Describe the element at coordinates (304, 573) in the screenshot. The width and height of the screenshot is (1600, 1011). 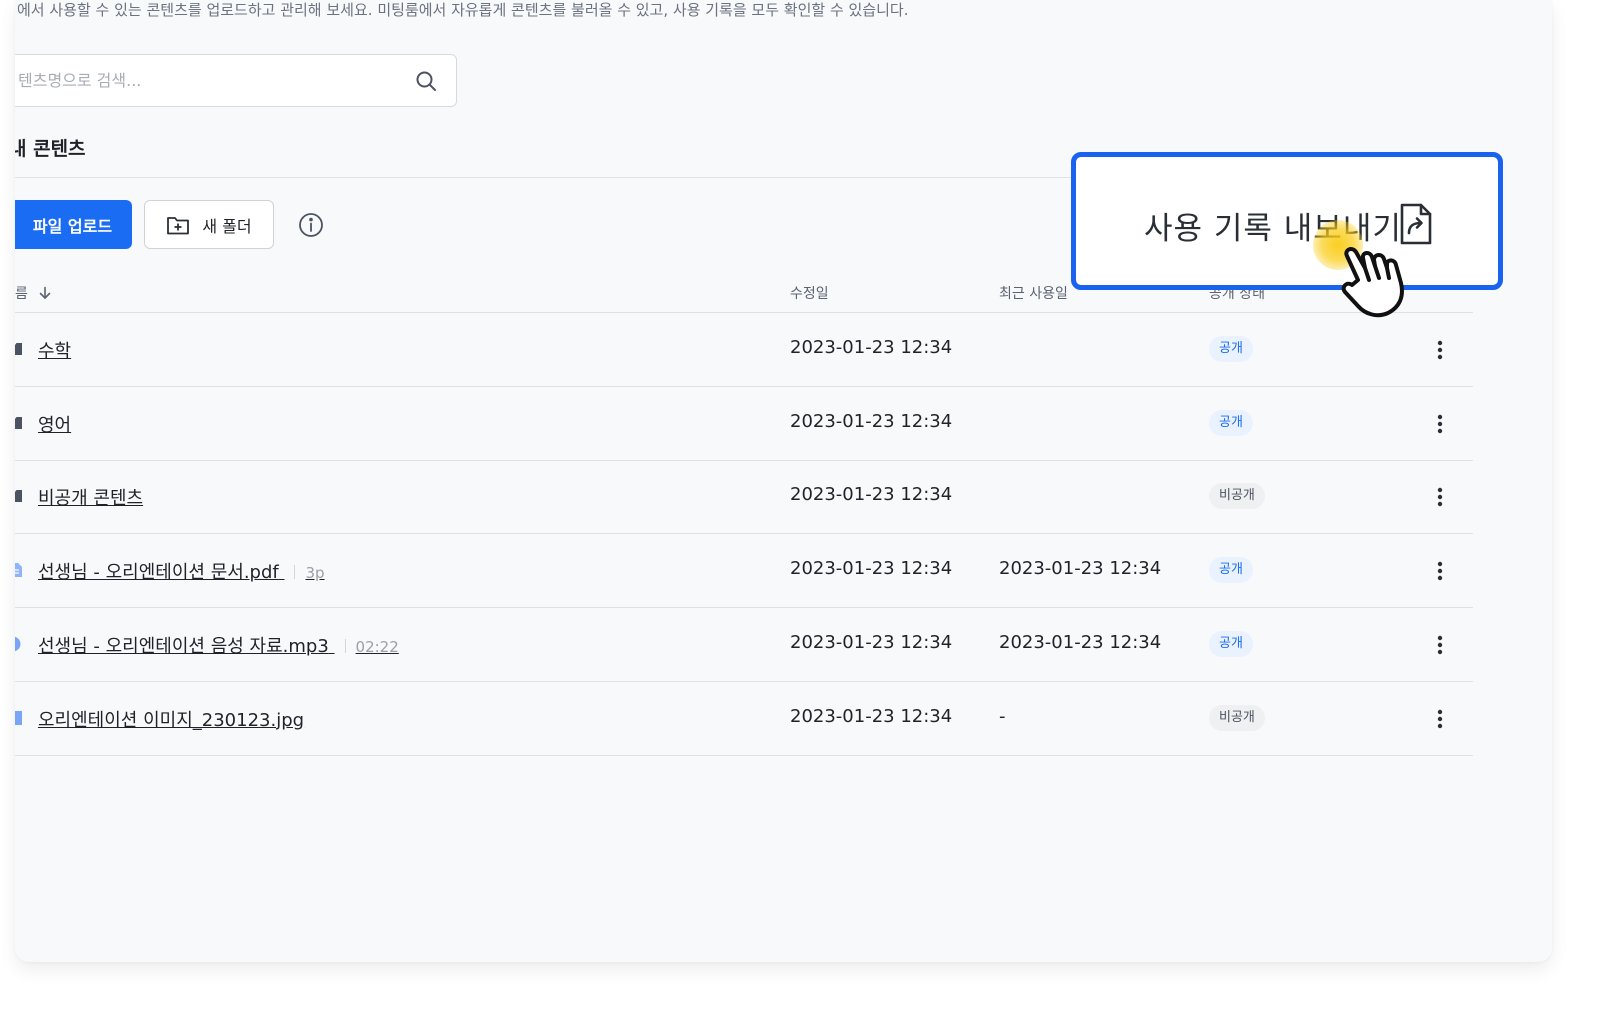
I see `row-meta: 3p` at that location.